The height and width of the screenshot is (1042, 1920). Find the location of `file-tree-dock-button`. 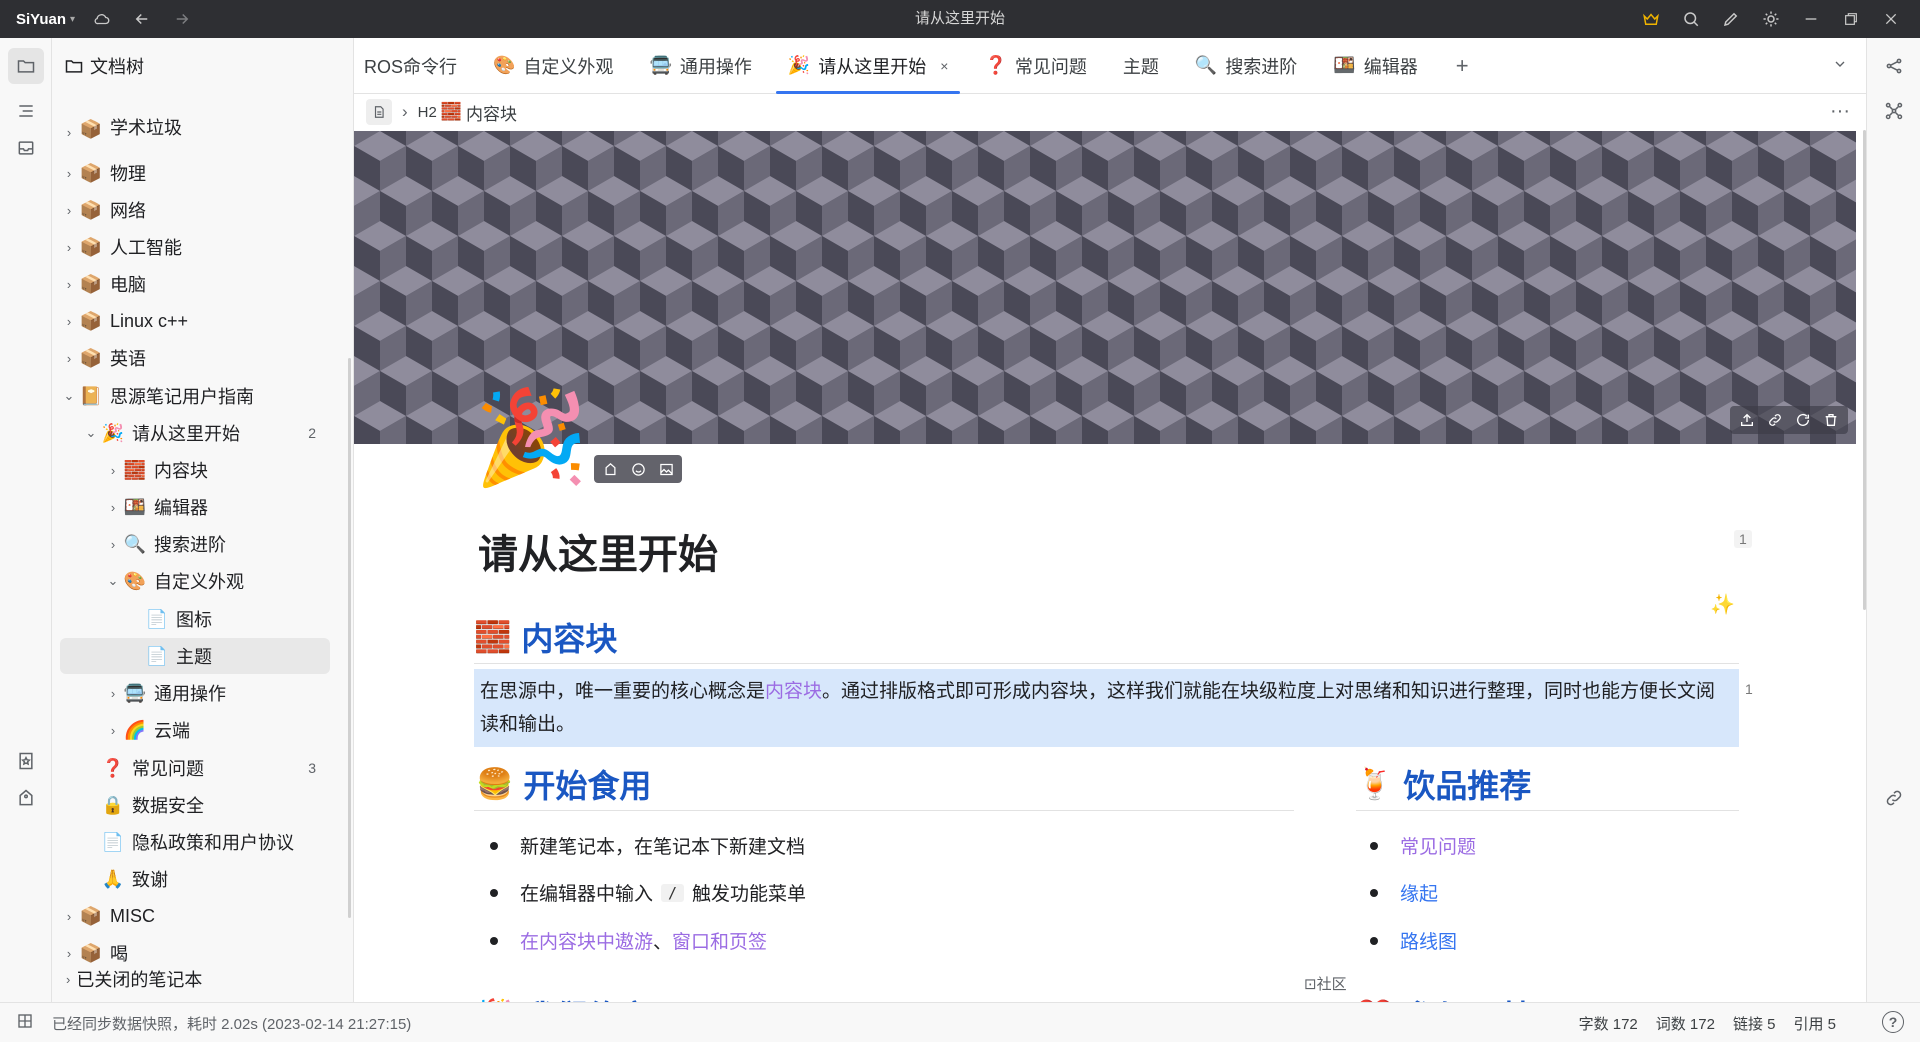

file-tree-dock-button is located at coordinates (26, 66).